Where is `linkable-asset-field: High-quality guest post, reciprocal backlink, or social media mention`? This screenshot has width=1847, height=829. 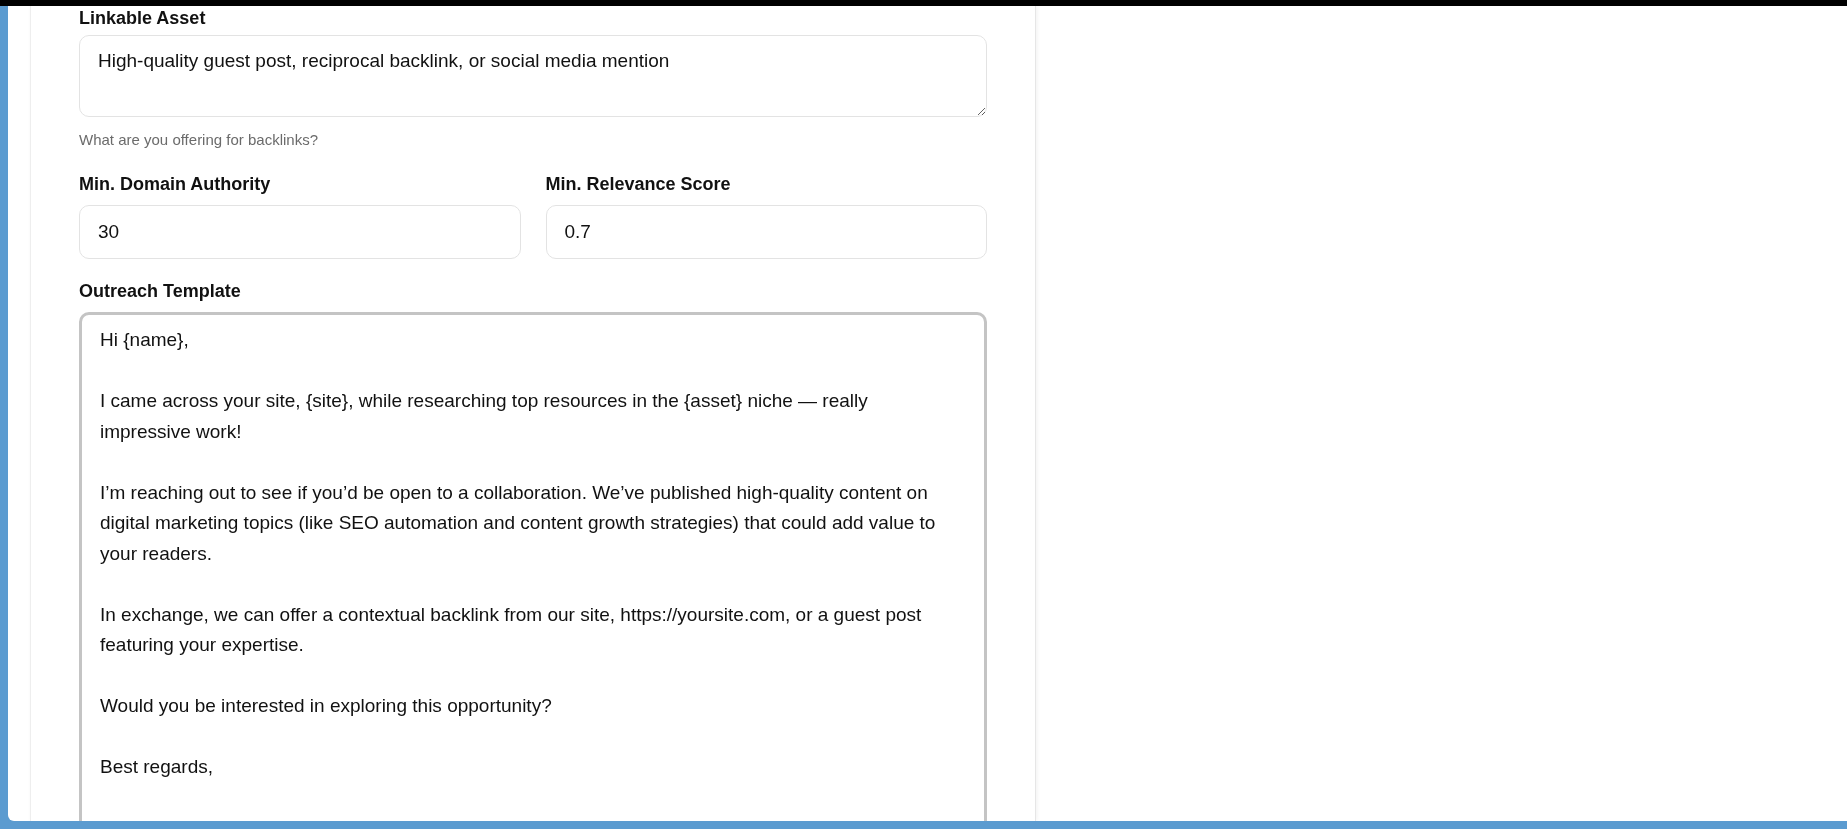 linkable-asset-field: High-quality guest post, reciprocal backlink, or social media mention is located at coordinates (533, 76).